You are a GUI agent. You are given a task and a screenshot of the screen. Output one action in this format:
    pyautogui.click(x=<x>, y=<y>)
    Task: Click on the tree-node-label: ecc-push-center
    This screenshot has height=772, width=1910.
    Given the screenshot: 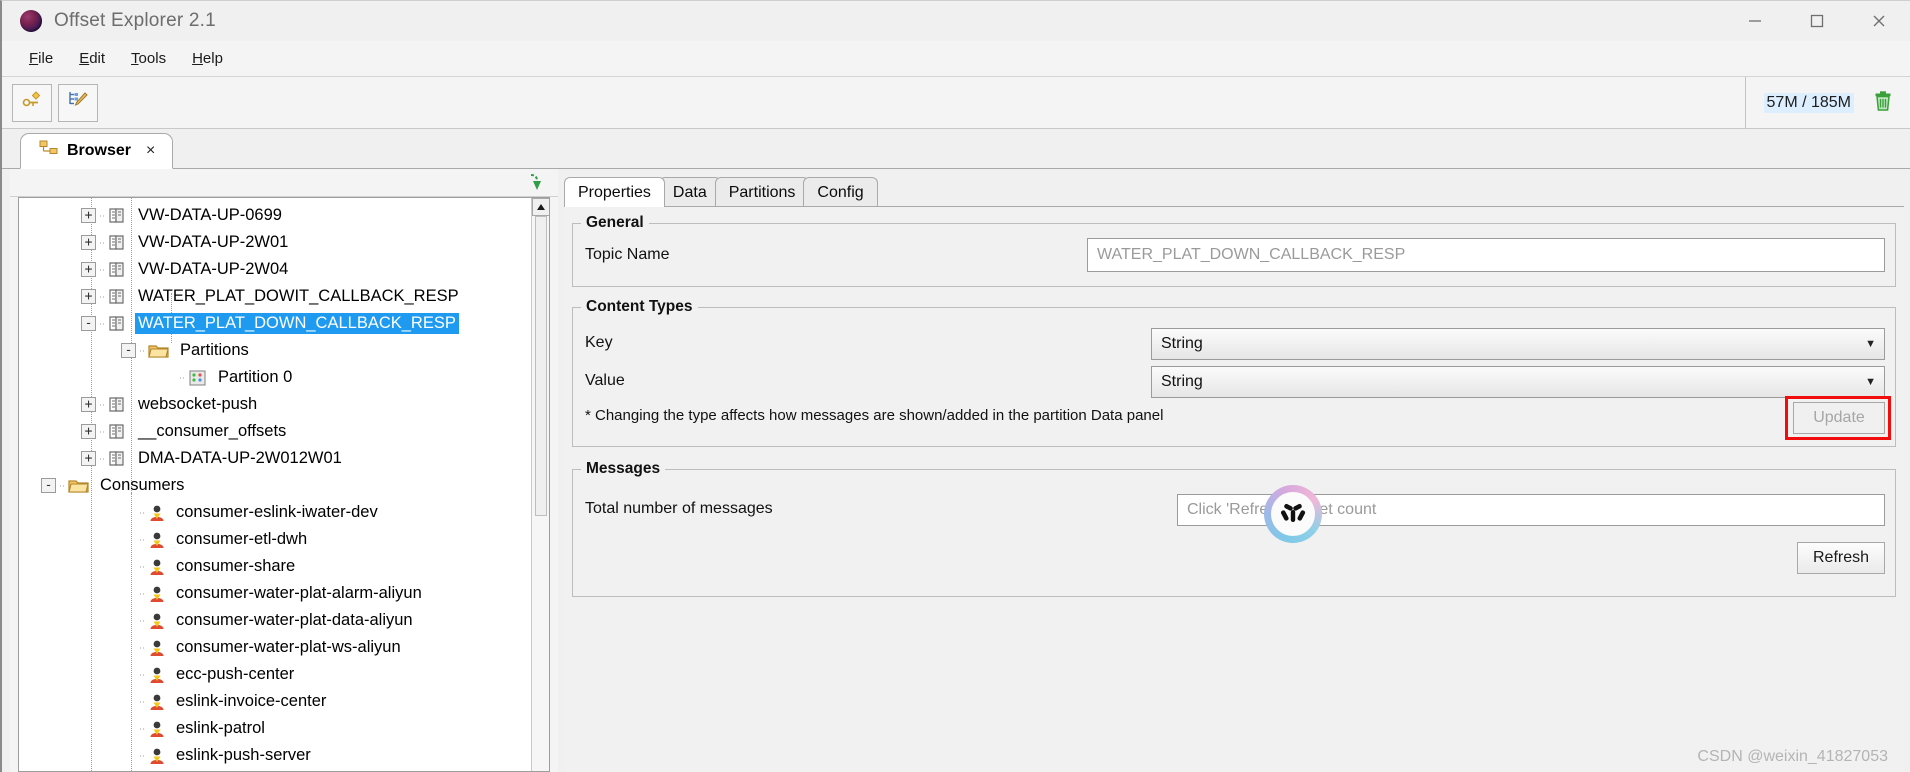 What is the action you would take?
    pyautogui.click(x=235, y=674)
    